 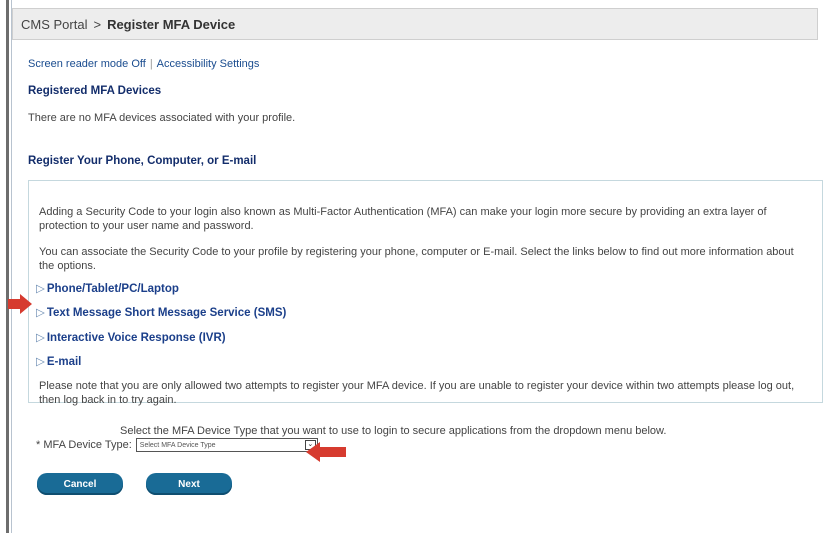 I want to click on red-arrow-right-icon, so click(x=20, y=304).